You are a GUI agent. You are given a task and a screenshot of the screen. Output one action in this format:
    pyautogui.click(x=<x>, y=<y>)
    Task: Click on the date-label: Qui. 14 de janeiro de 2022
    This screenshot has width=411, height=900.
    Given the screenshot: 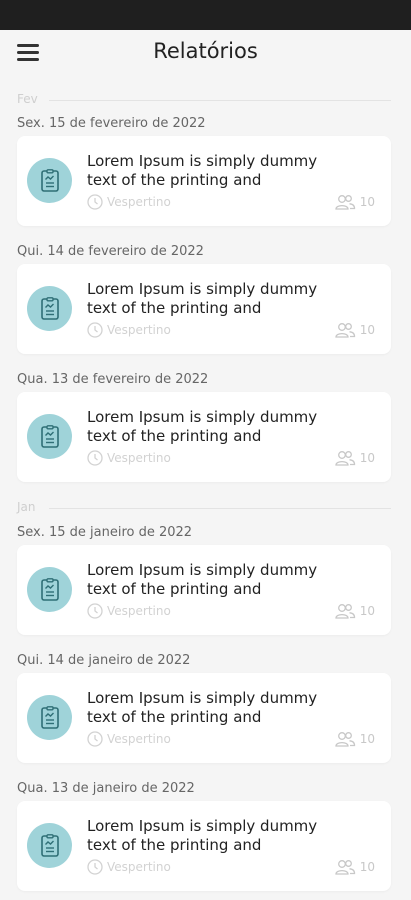 What is the action you would take?
    pyautogui.click(x=104, y=660)
    